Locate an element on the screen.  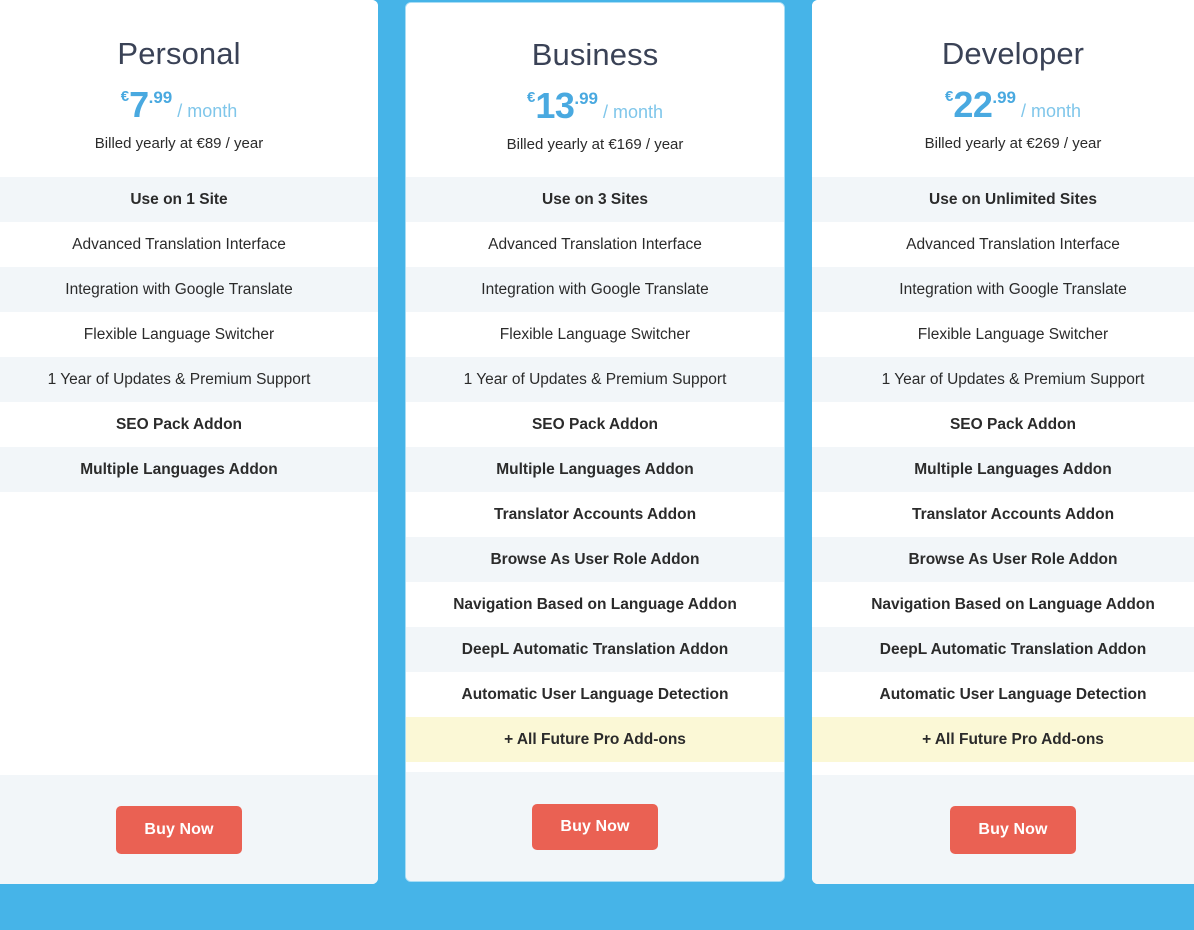
billed-yearly-note: Billed yearly at €269 / year is located at coordinates (1013, 143).